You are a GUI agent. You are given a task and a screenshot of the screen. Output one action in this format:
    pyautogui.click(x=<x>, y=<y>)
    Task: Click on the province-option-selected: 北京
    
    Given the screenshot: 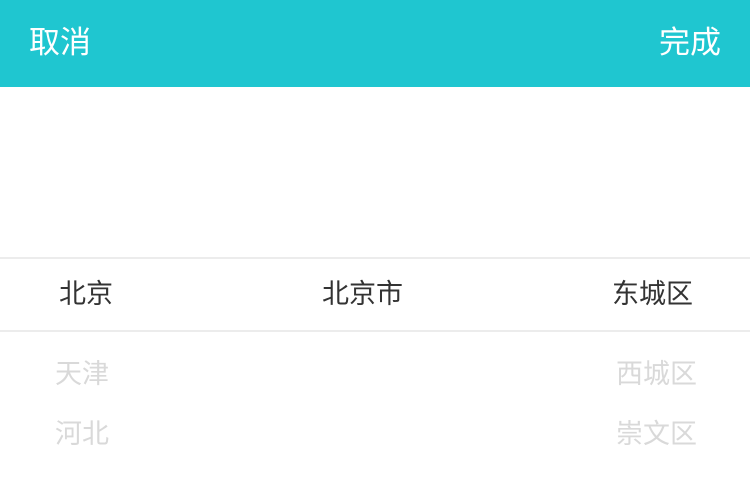 What is the action you would take?
    pyautogui.click(x=125, y=295)
    